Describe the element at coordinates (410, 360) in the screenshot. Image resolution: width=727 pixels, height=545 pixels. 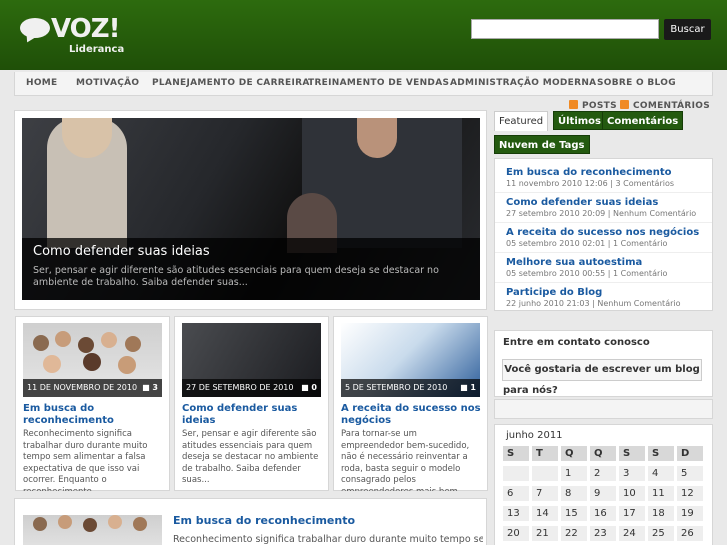
I see `post-thumbnail: 5 DE SETEMBRO DE 2010 ■ 1` at that location.